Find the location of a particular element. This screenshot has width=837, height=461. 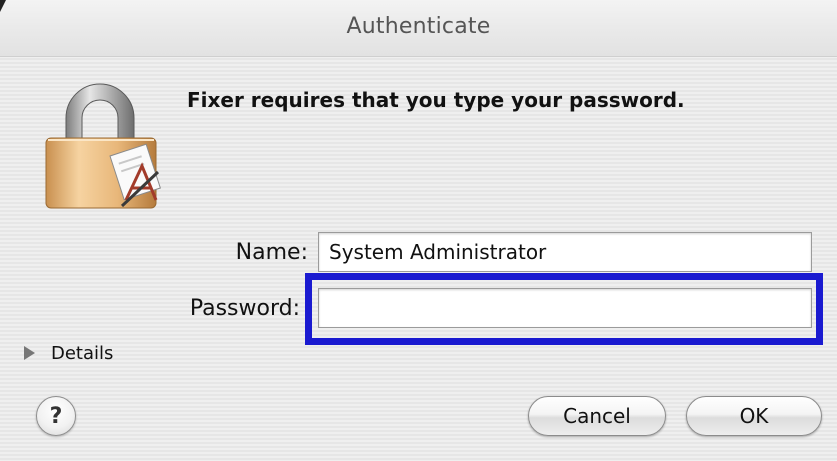

name-label: Name: is located at coordinates (271, 252).